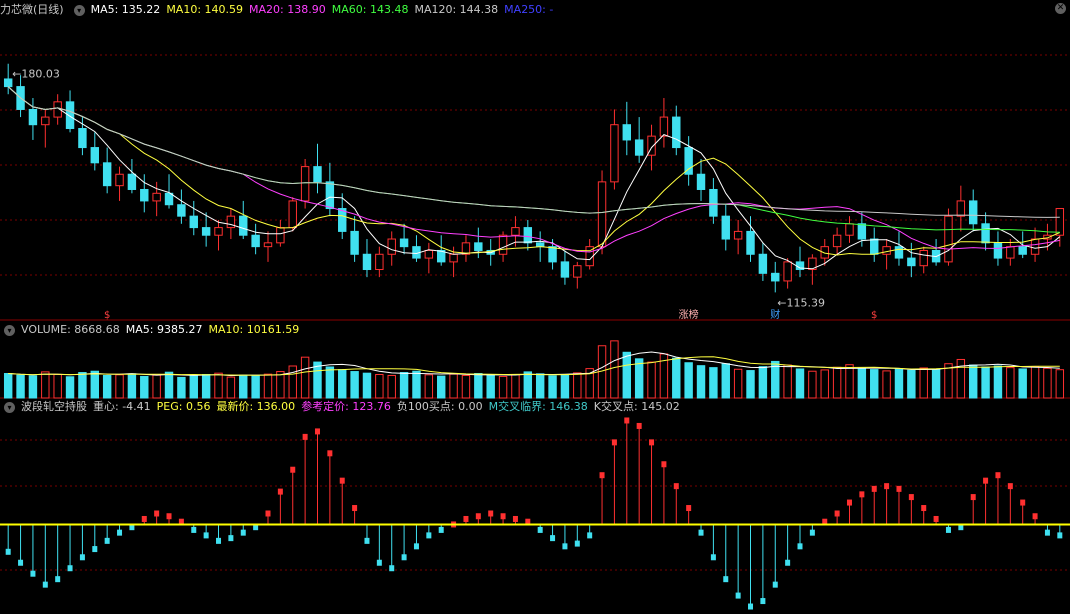  I want to click on indicator-label-5: 负100买点: 0.00, so click(439, 406).